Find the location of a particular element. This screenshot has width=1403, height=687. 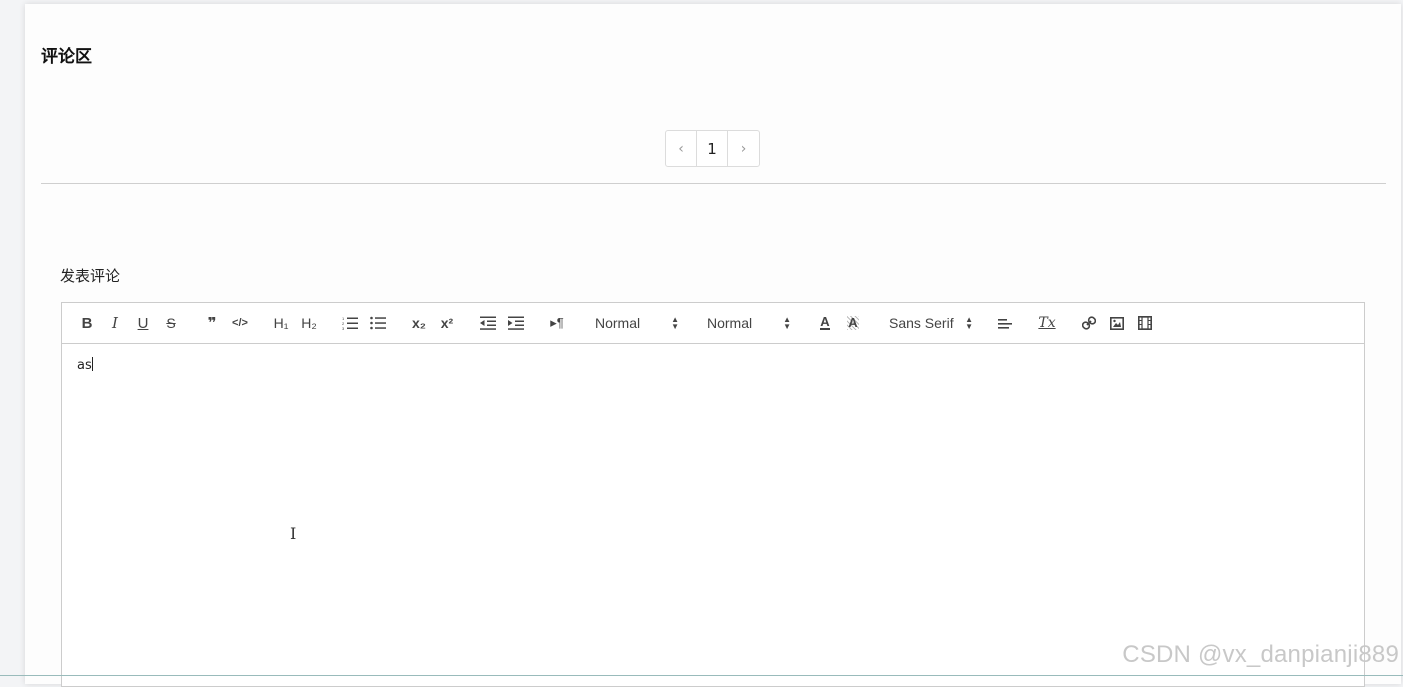

editor-content-area: as is located at coordinates (713, 365).